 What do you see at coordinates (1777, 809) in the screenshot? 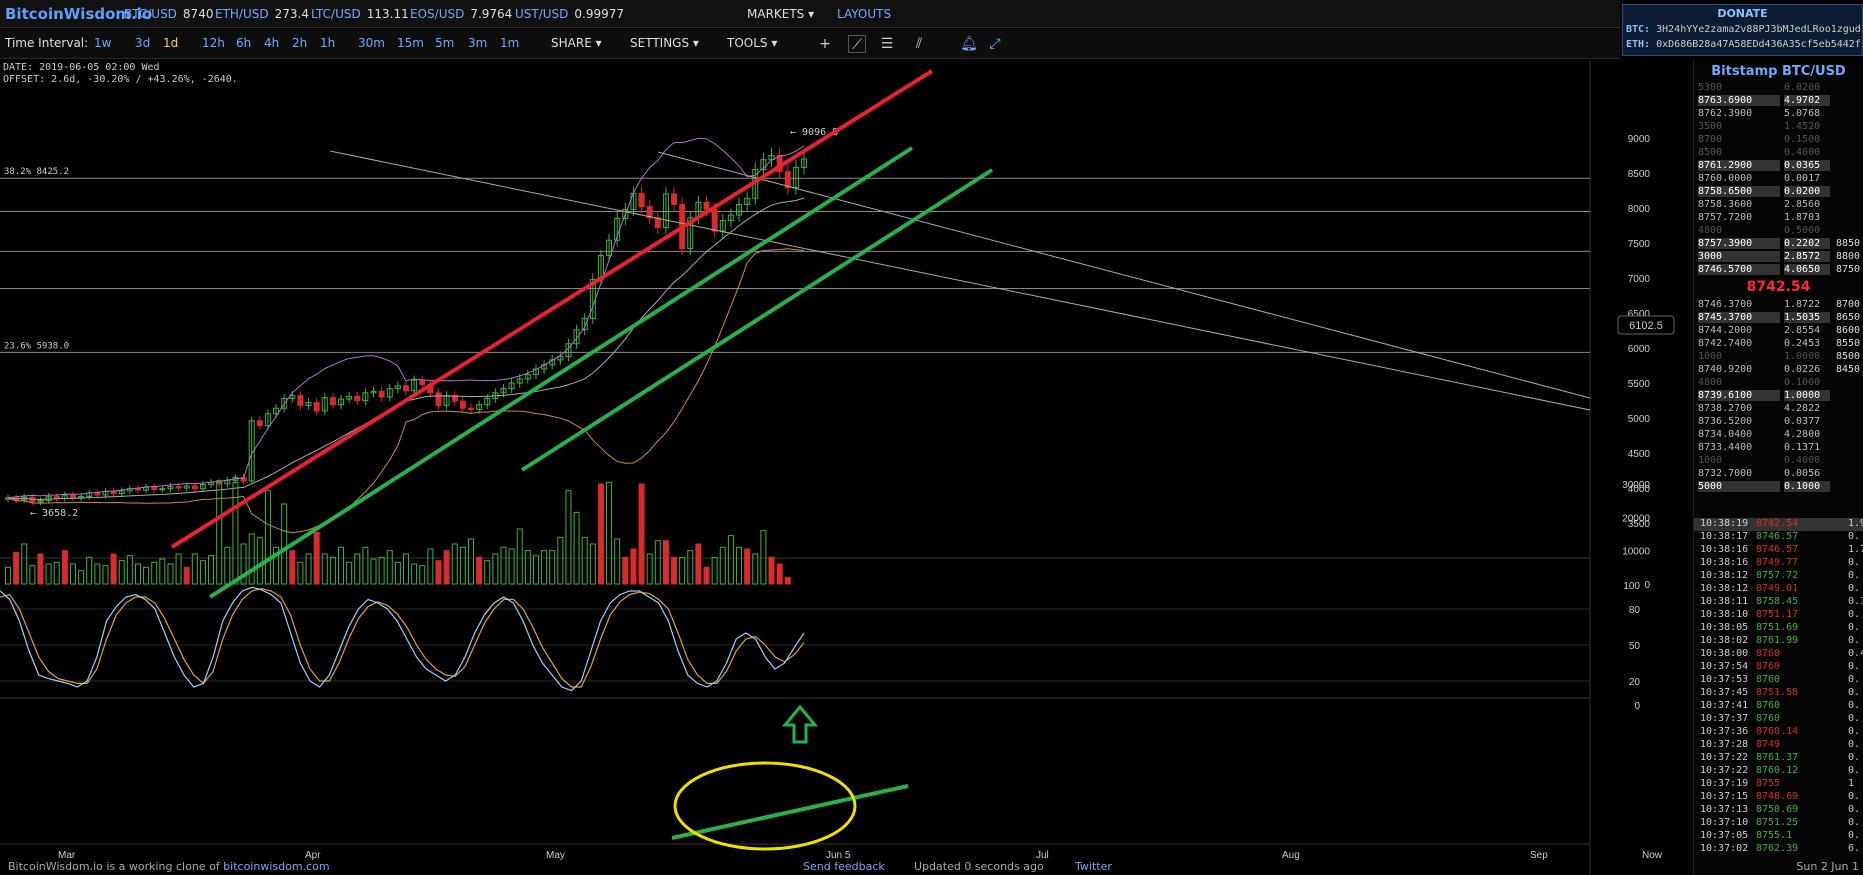
I see `trade-price: 8750.69` at bounding box center [1777, 809].